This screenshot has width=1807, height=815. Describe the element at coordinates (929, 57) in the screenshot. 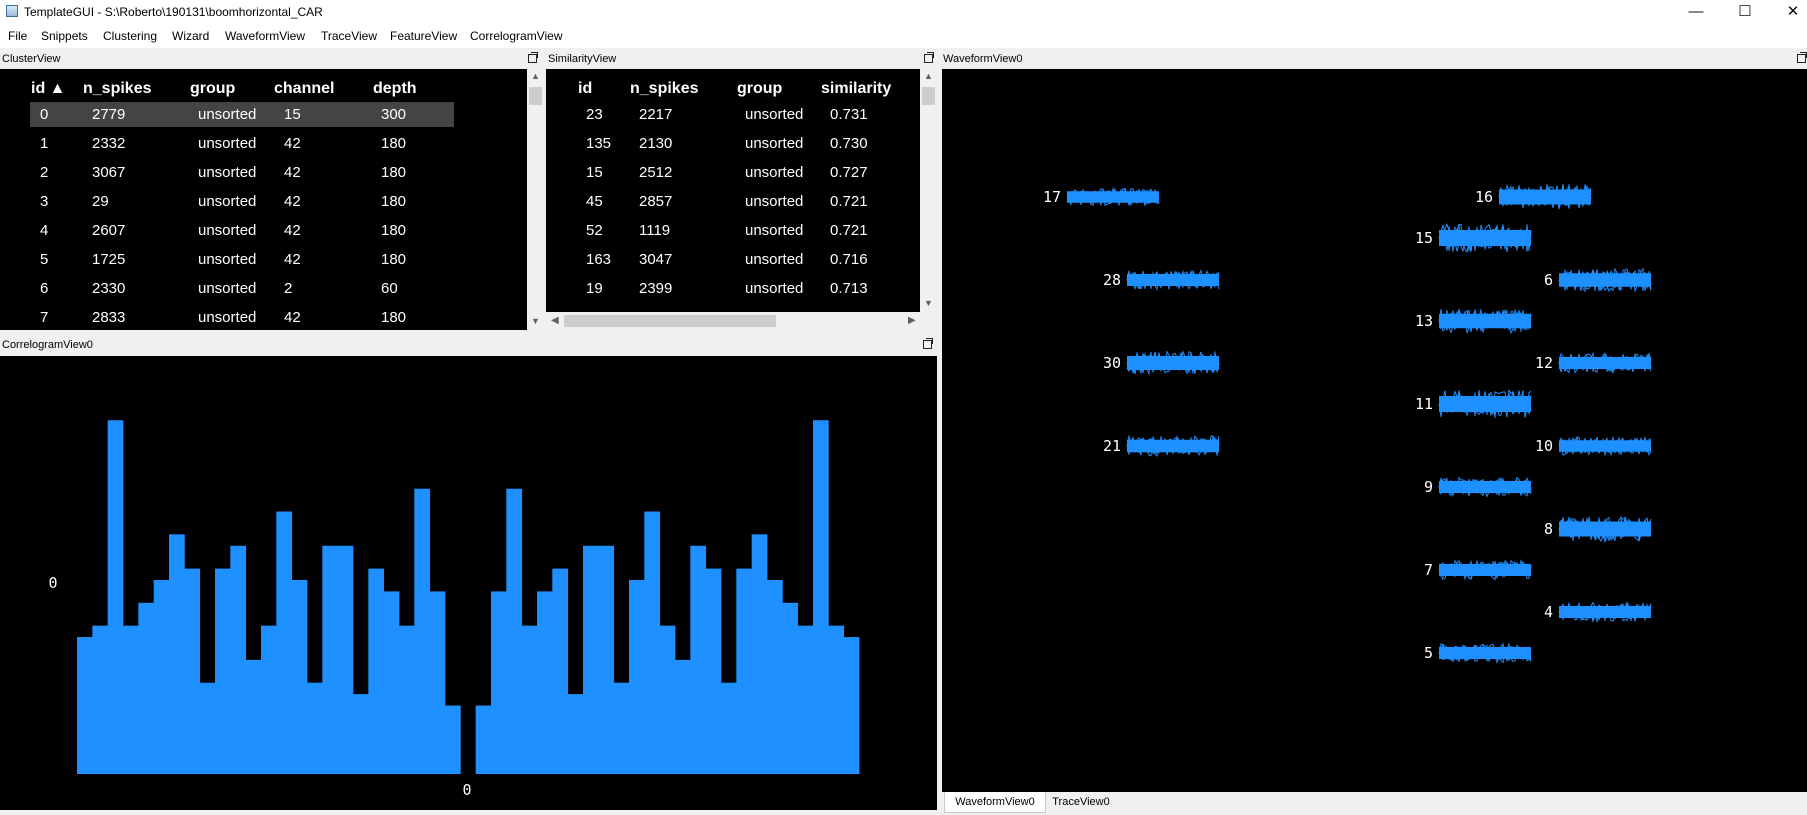

I see `similarityview-float-icon` at that location.